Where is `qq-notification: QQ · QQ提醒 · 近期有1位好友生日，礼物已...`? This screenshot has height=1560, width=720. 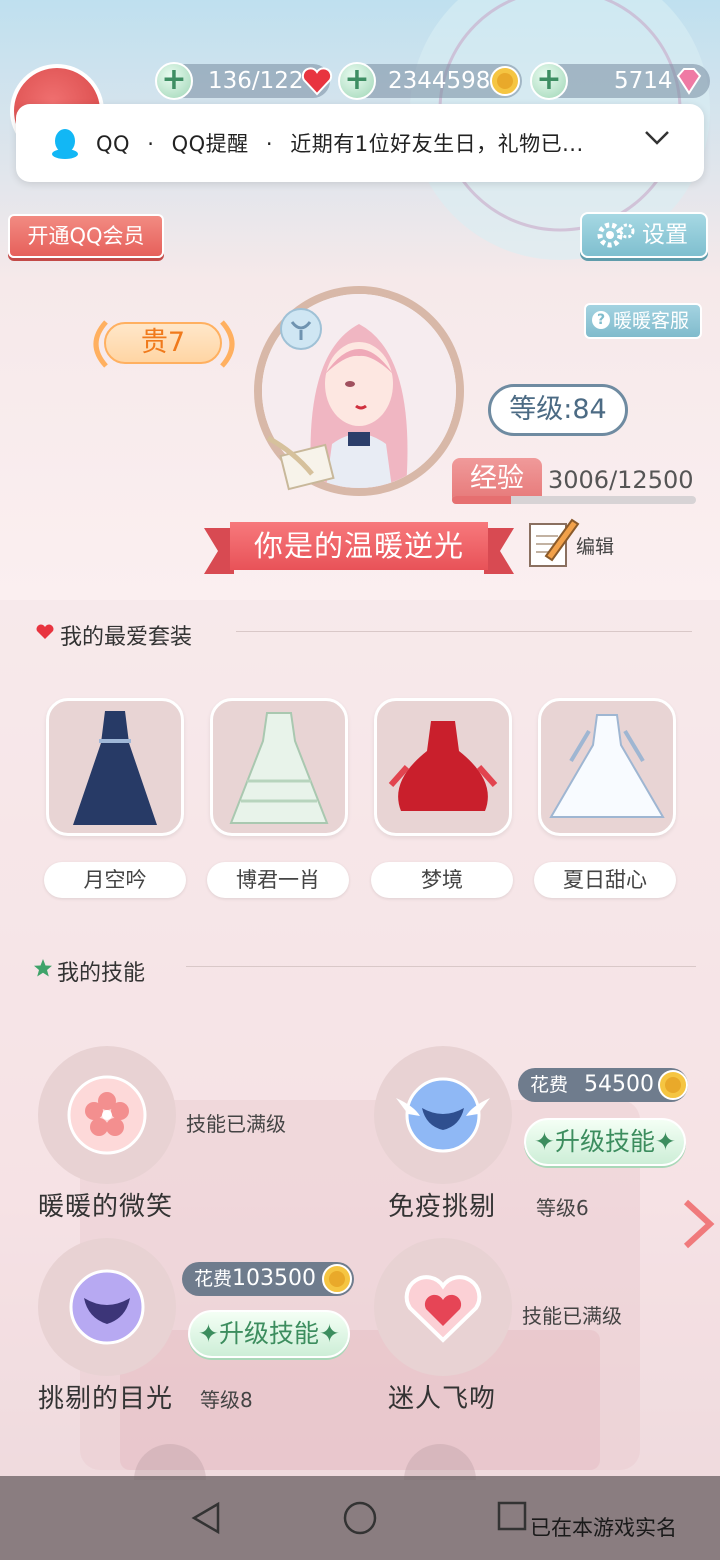
qq-notification: QQ · QQ提醒 · 近期有1位好友生日，礼物已... is located at coordinates (360, 143).